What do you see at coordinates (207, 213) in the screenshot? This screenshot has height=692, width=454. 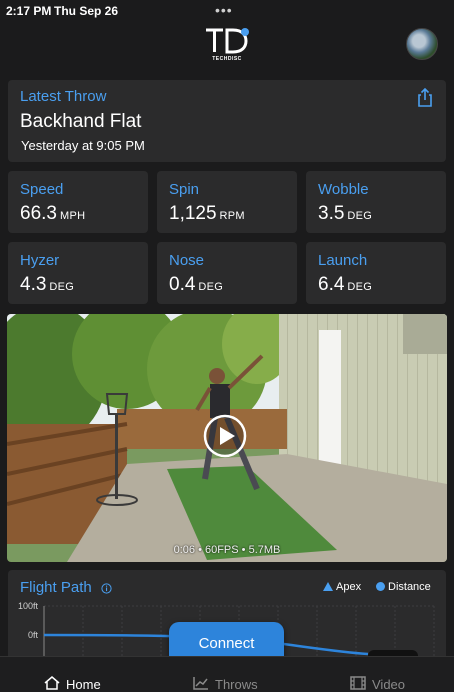 I see `metric-value: 1,125 RPM` at bounding box center [207, 213].